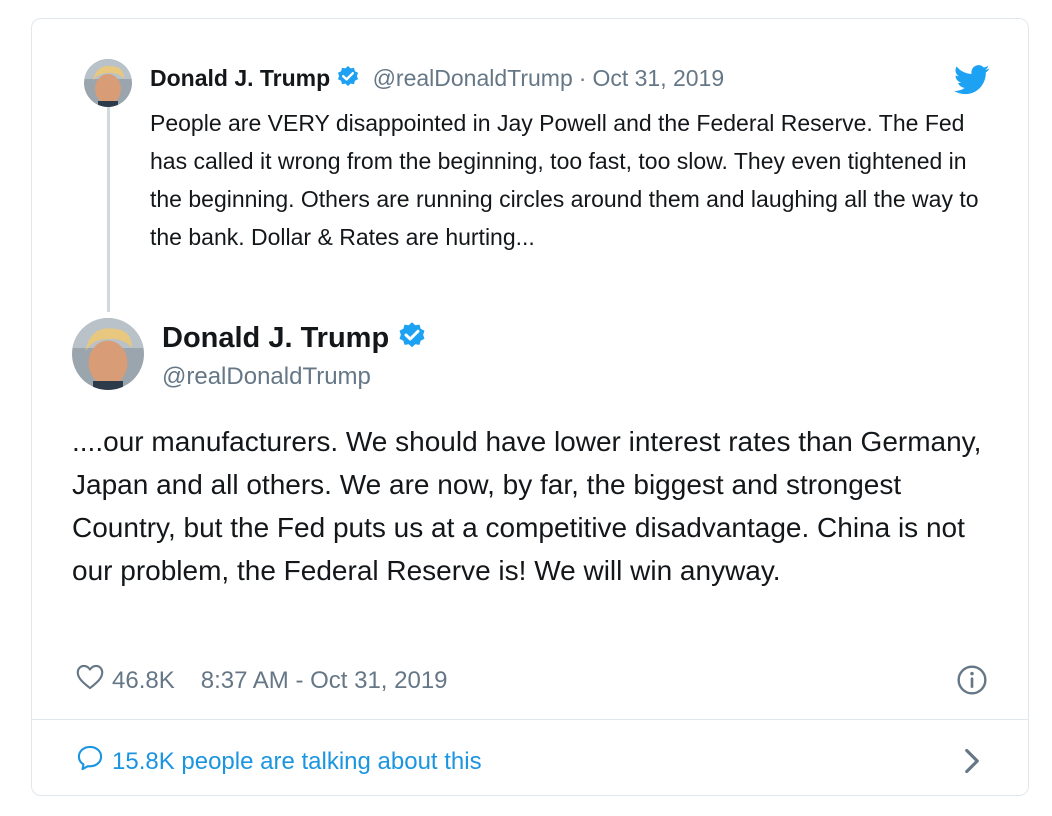 The height and width of the screenshot is (816, 1052). I want to click on chevron-right-icon, so click(972, 763).